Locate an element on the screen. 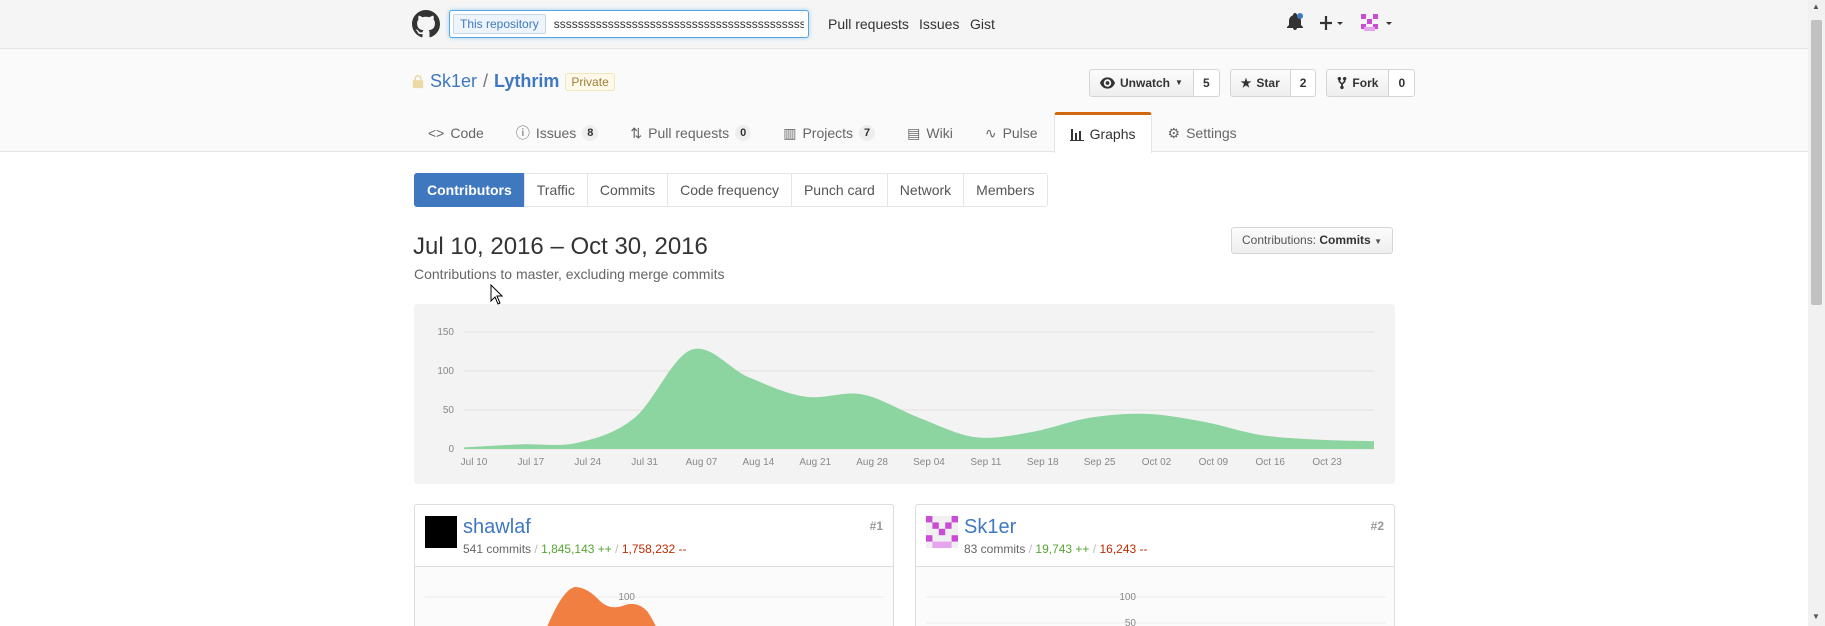 This screenshot has height=626, width=1825. contributor-name-link: shawlaf is located at coordinates (497, 527).